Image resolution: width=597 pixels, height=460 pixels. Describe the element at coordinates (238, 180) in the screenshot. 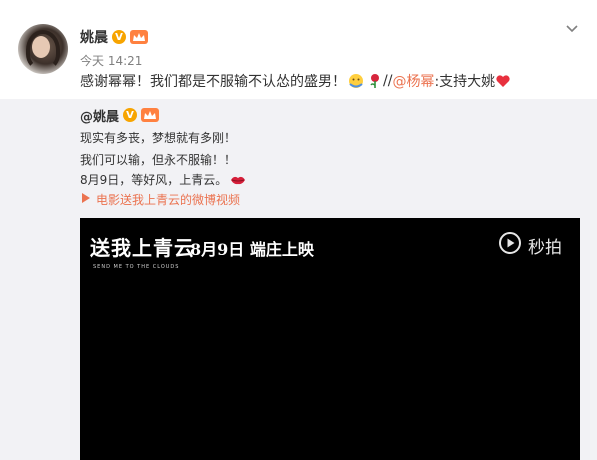

I see `lips-emoji-icon` at that location.